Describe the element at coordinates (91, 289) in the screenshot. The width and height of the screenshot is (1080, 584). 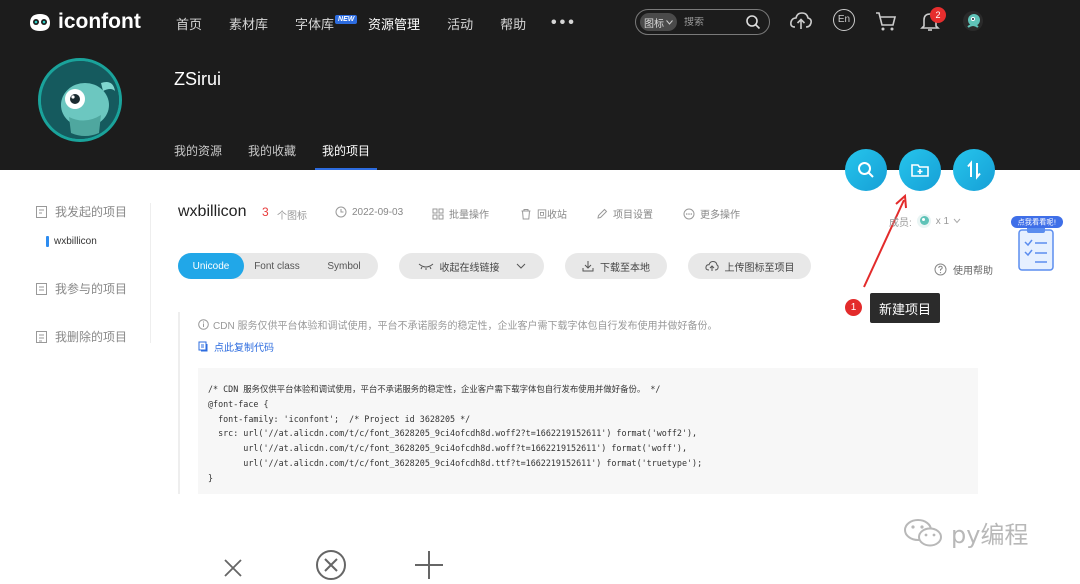
I see `sidebar-item-label: 我参与的项目` at that location.